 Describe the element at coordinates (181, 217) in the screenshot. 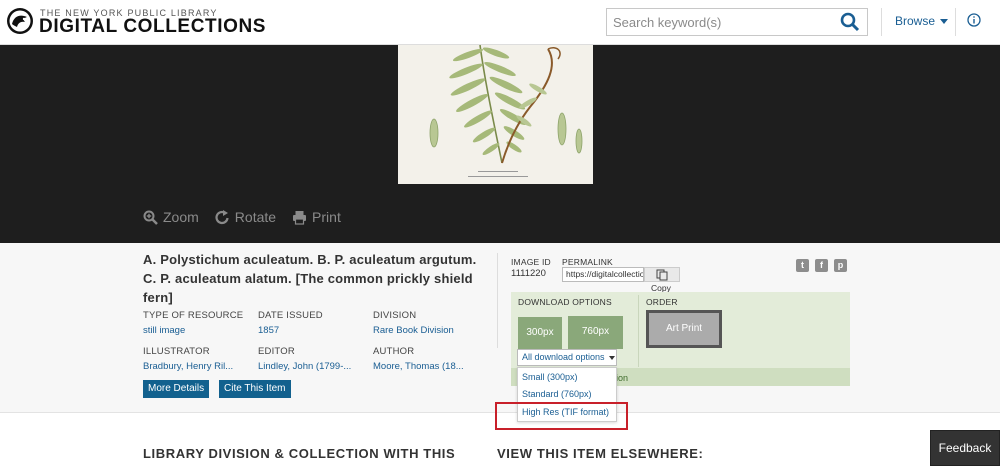

I see `zoom-label: Zoom` at that location.